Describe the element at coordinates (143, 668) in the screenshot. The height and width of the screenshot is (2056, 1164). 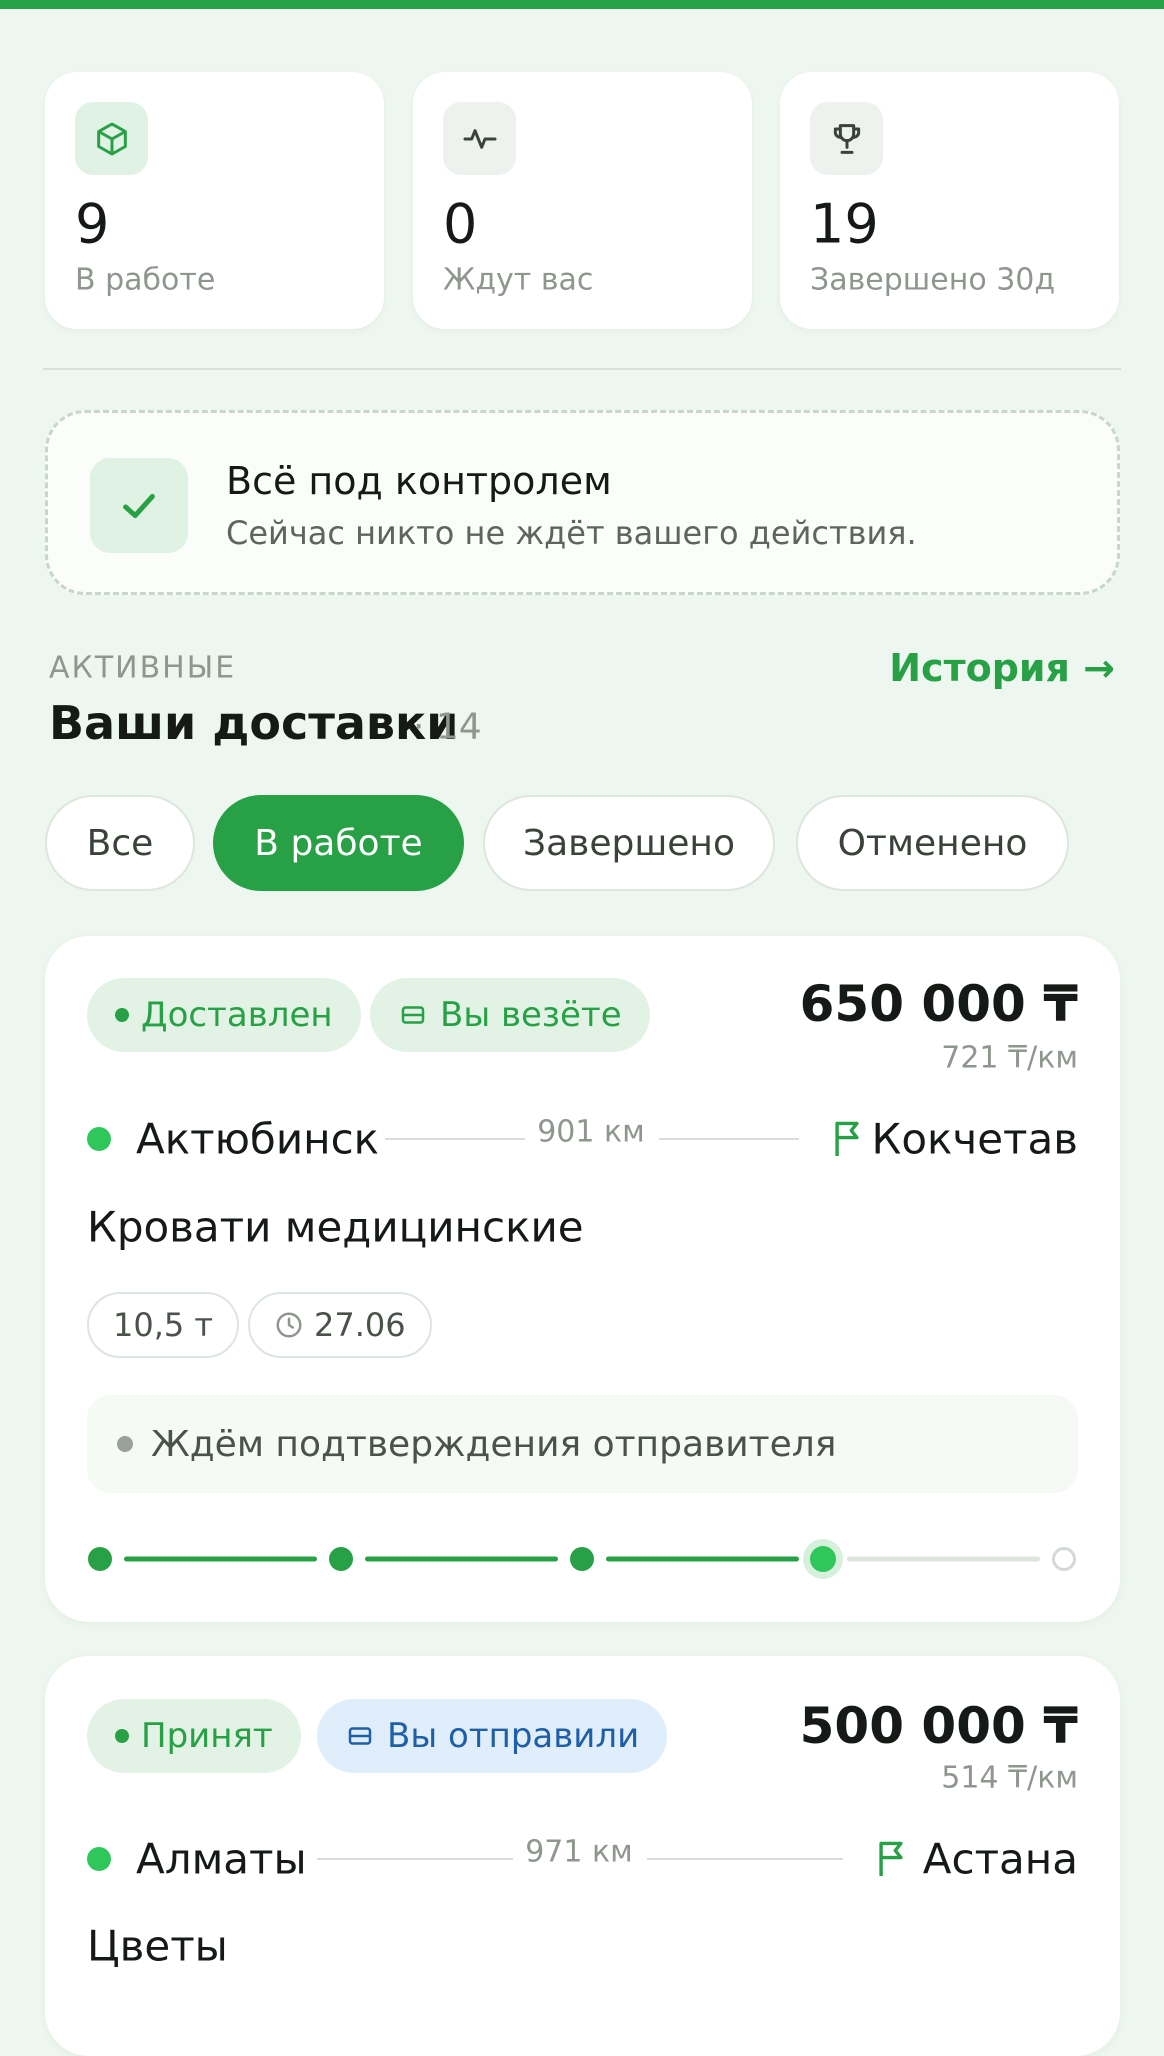
I see `section-kicker: АКТИВНЫЕ` at that location.